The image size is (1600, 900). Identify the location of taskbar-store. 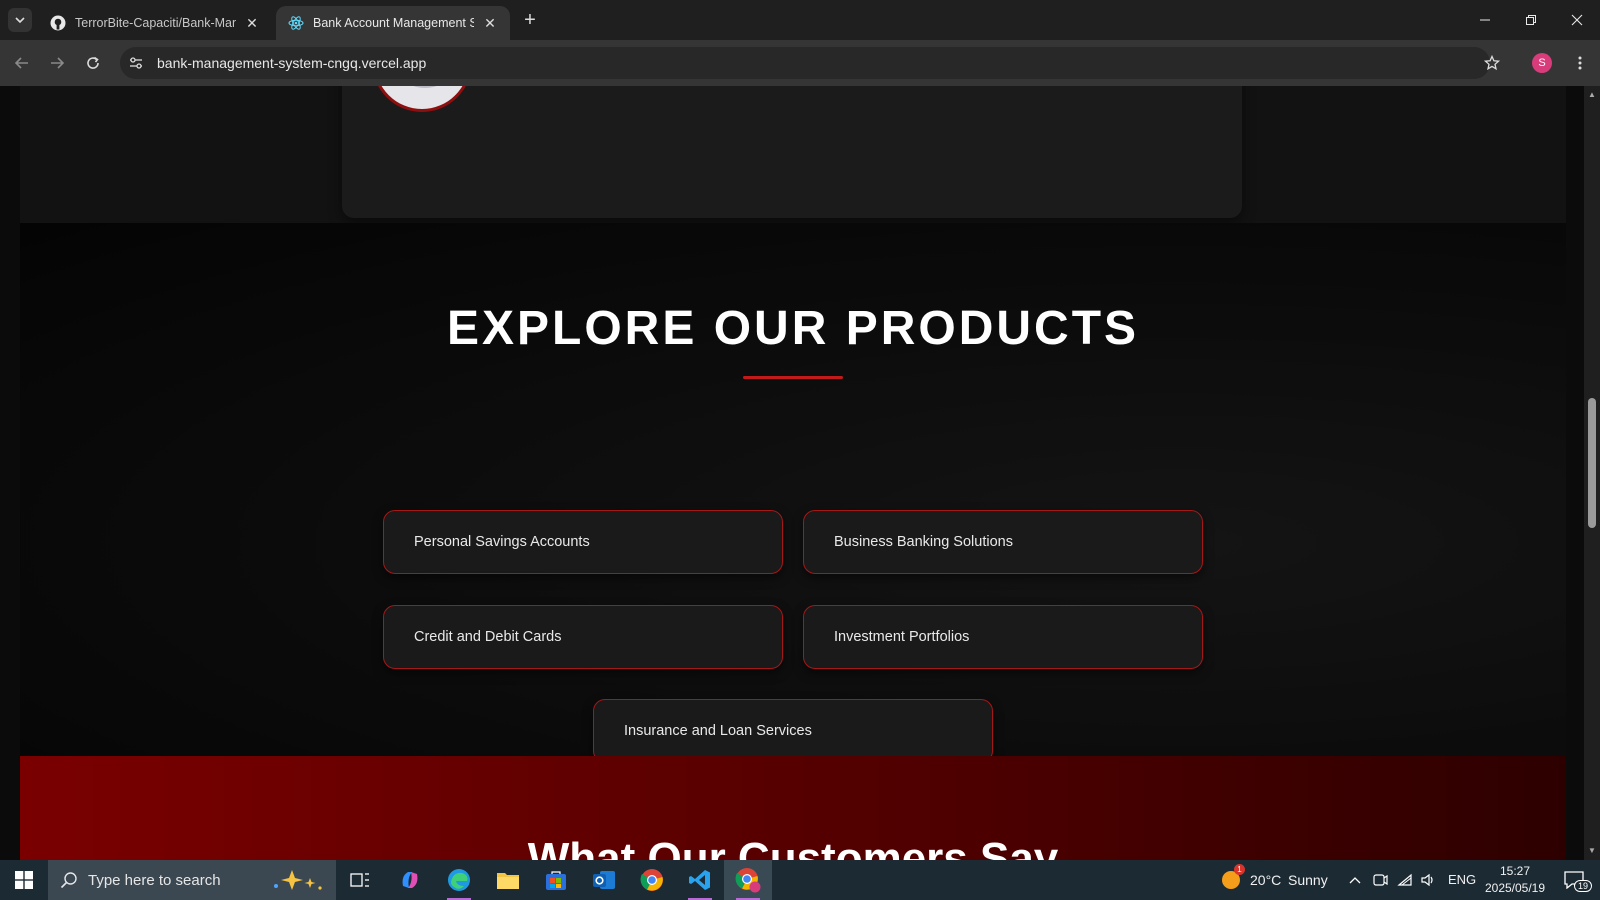
(556, 880).